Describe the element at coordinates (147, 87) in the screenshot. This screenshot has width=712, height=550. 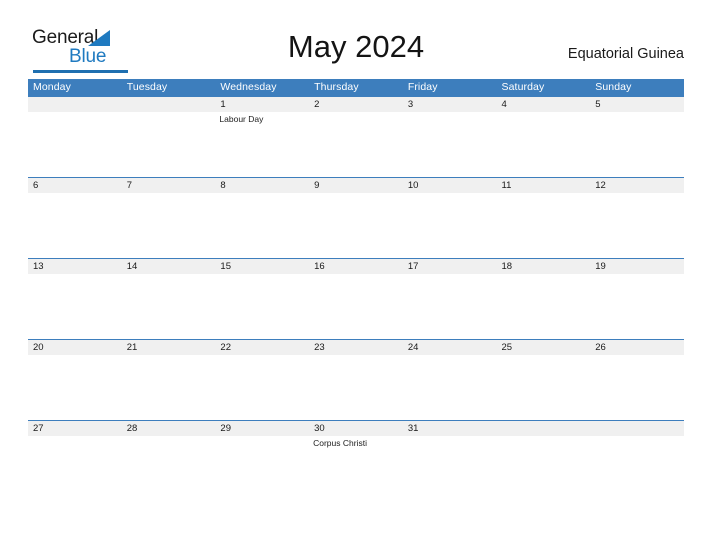
I see `weekday-header-tuesday: Tuesday` at that location.